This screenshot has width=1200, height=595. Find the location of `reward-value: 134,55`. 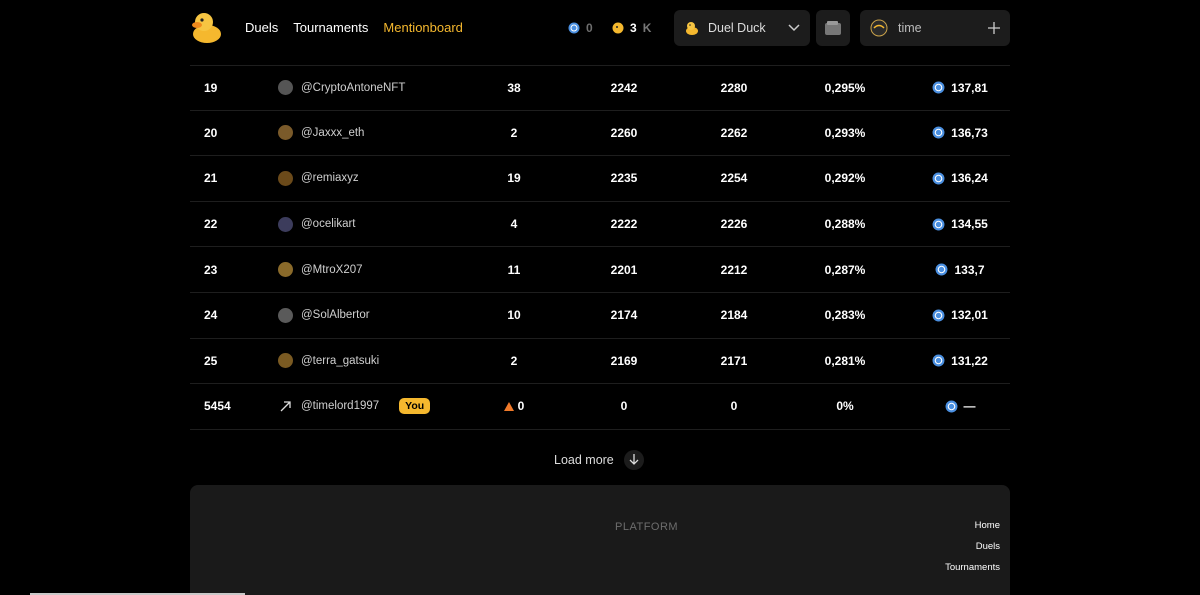

reward-value: 134,55 is located at coordinates (969, 224).